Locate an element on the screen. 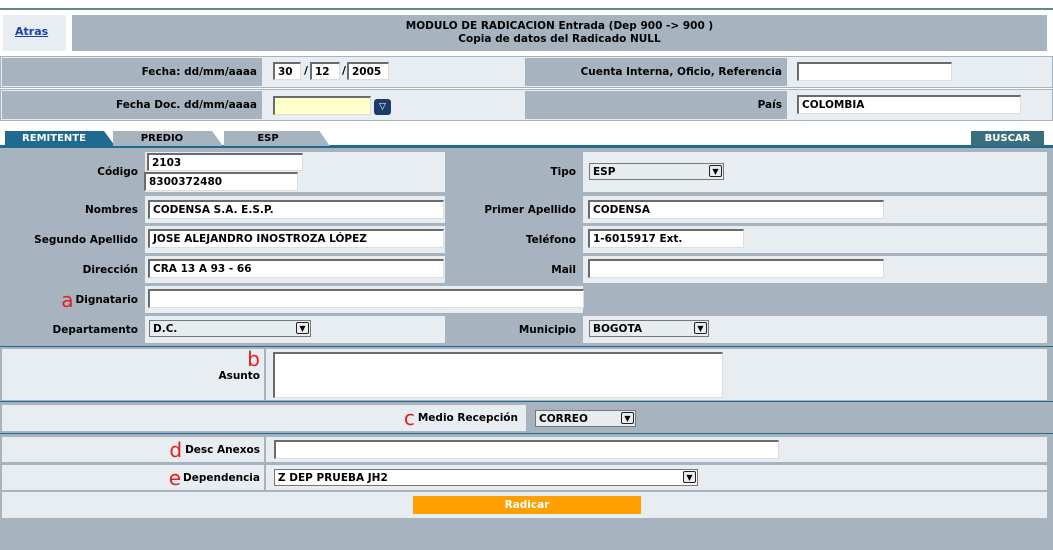 The image size is (1053, 550). codigo-label: Código is located at coordinates (117, 172).